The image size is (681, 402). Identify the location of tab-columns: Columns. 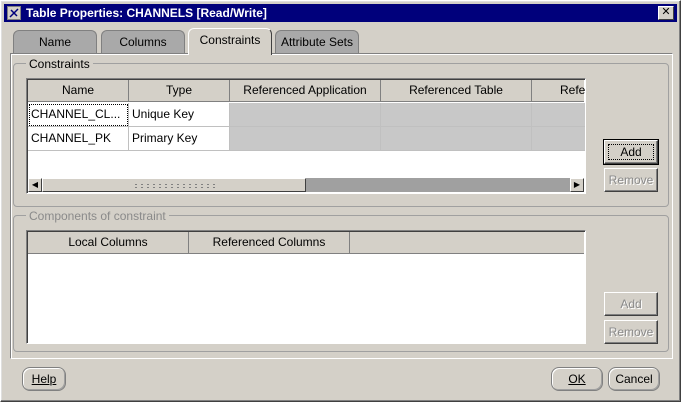
(143, 42).